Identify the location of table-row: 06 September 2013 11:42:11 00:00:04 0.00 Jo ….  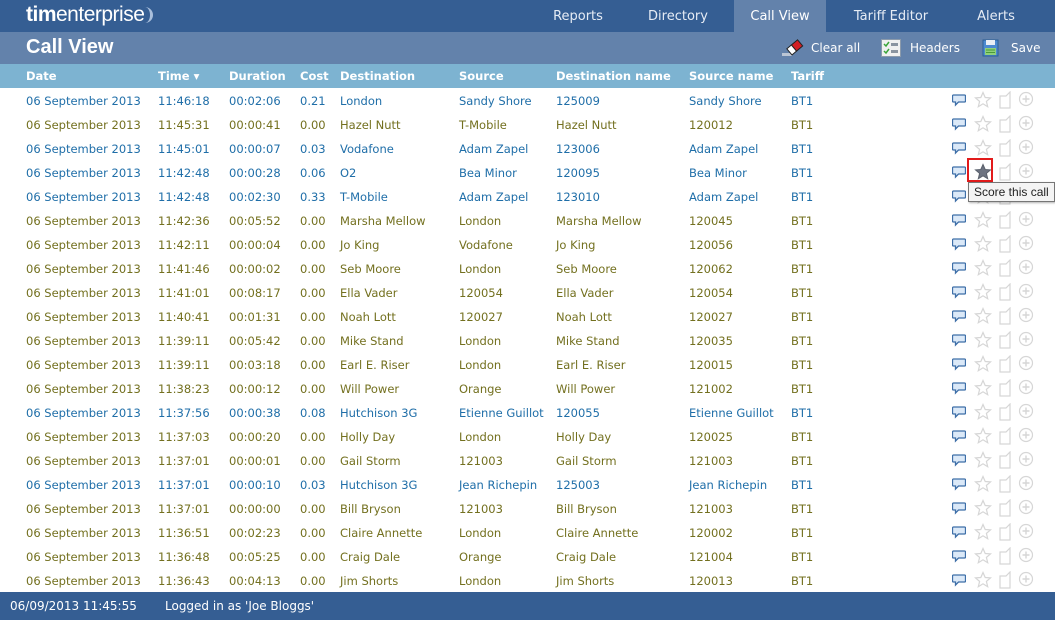
(527, 244).